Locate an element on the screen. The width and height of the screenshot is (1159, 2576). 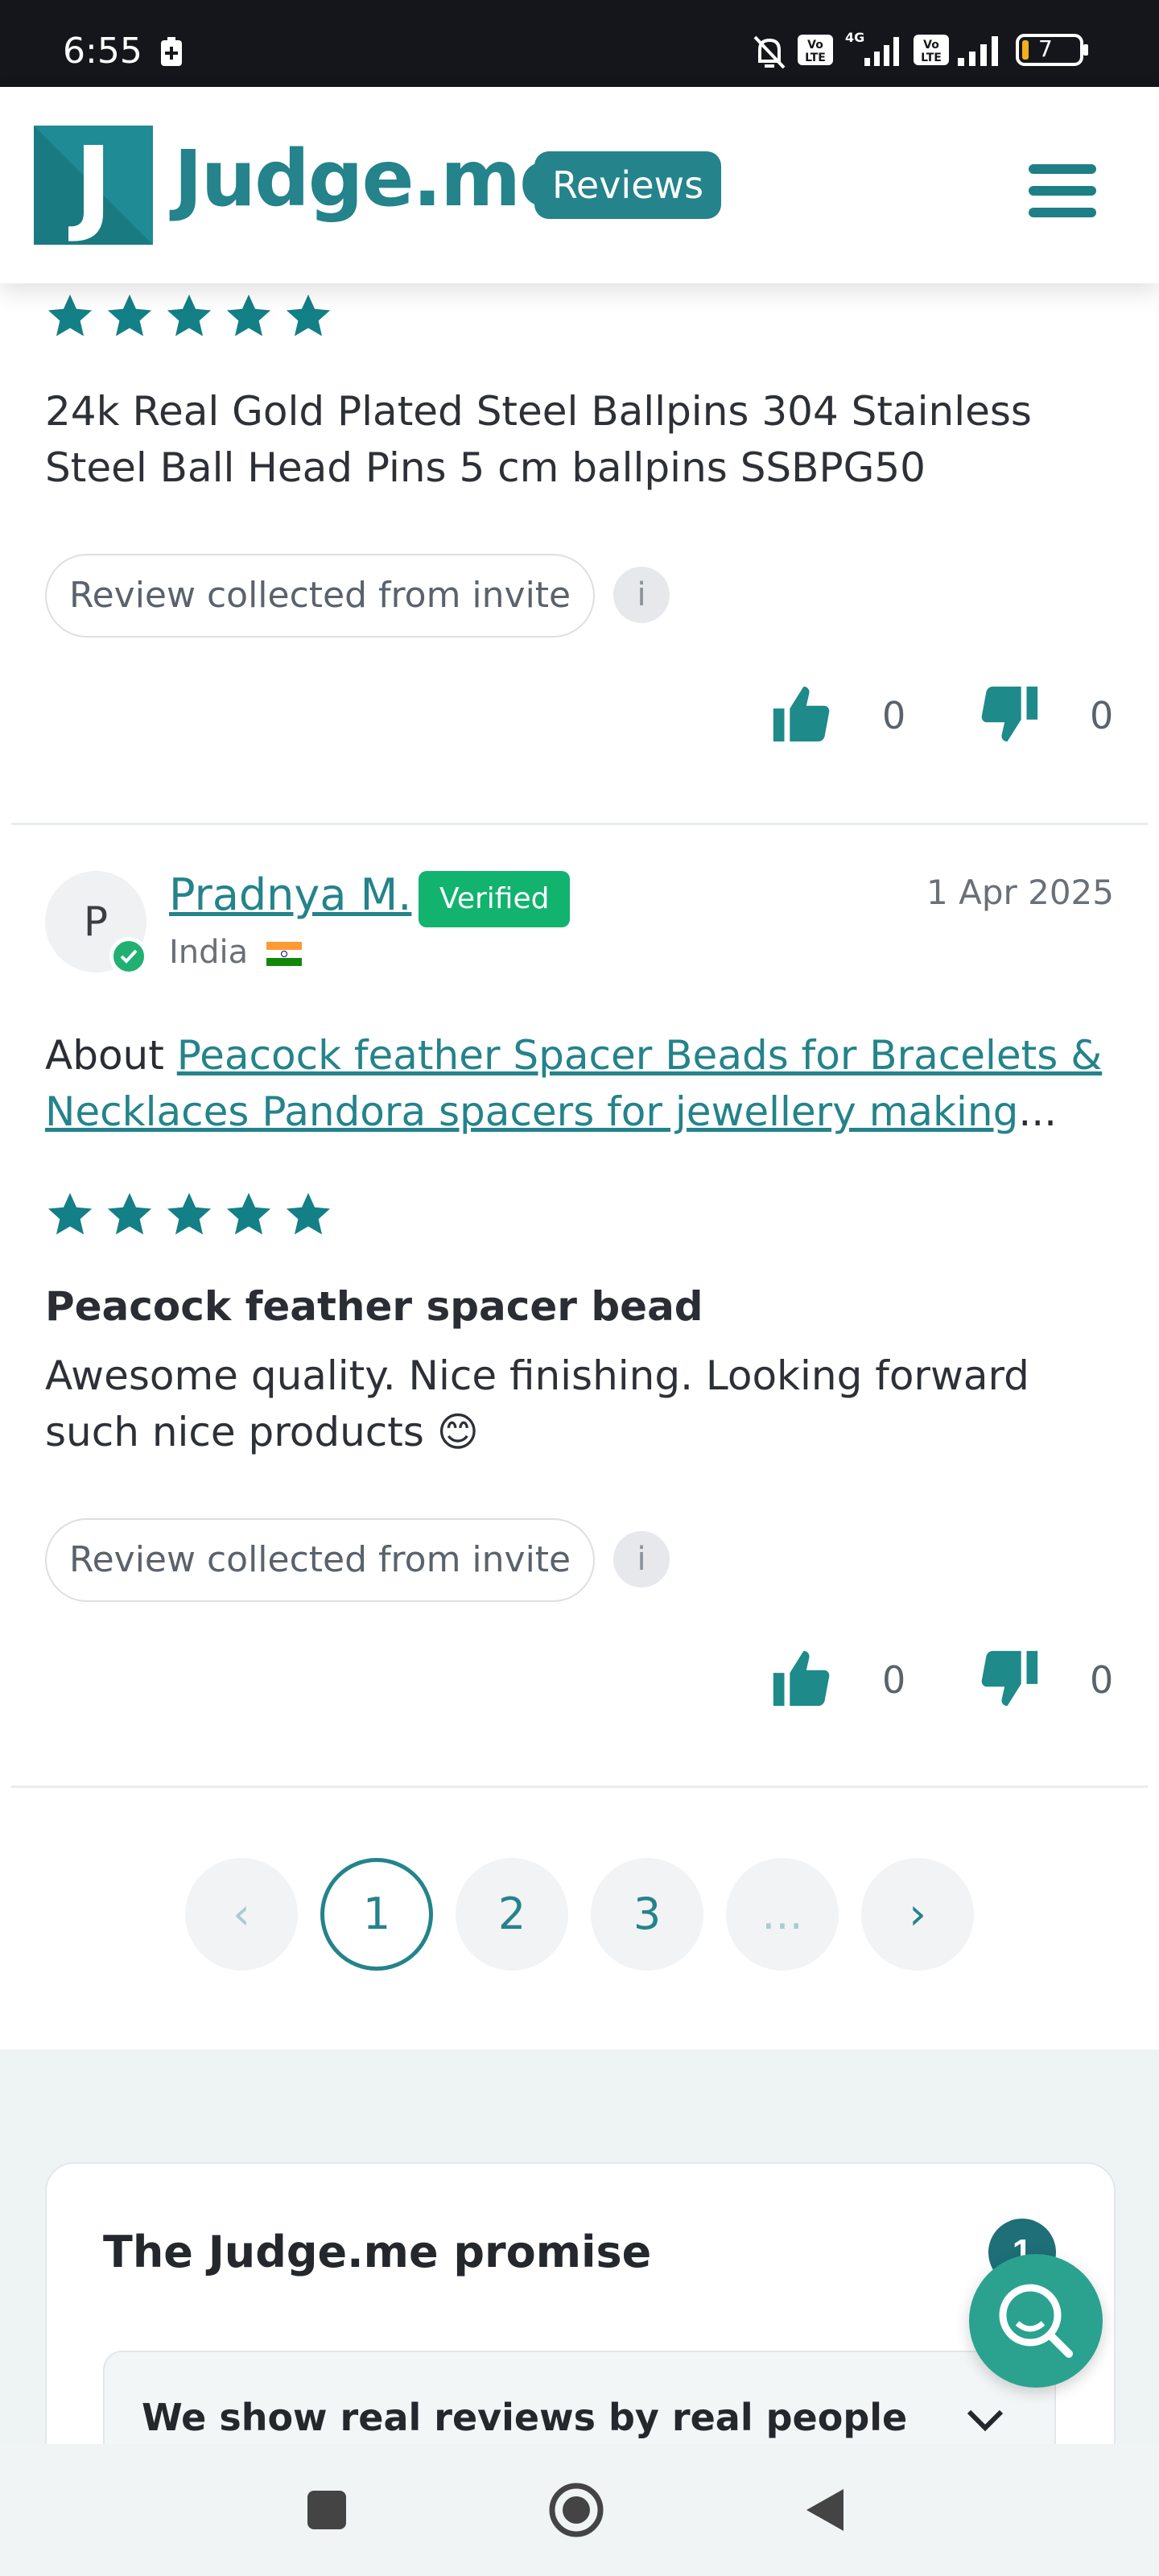
next-page-button: › is located at coordinates (918, 1914).